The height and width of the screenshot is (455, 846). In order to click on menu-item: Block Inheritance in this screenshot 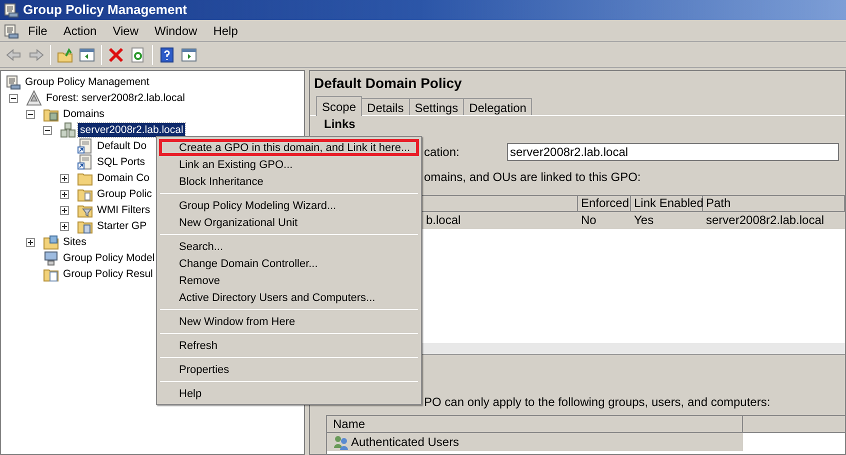, I will do `click(289, 181)`.